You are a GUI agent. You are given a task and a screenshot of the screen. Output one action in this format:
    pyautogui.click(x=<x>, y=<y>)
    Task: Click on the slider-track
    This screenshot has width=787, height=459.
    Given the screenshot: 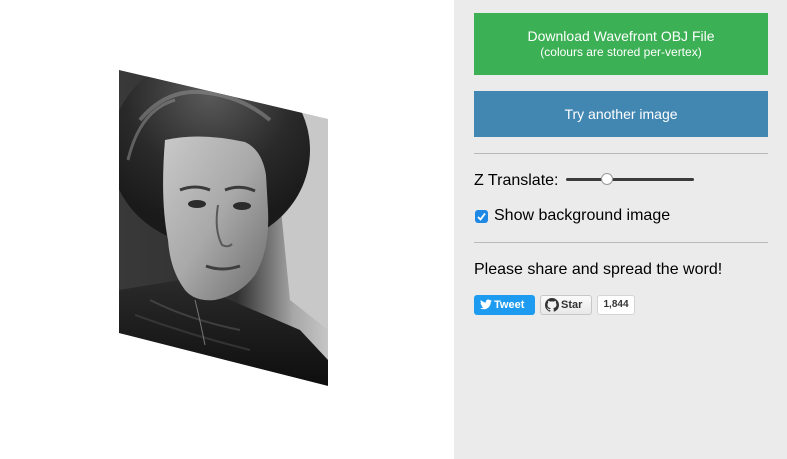 What is the action you would take?
    pyautogui.click(x=630, y=179)
    